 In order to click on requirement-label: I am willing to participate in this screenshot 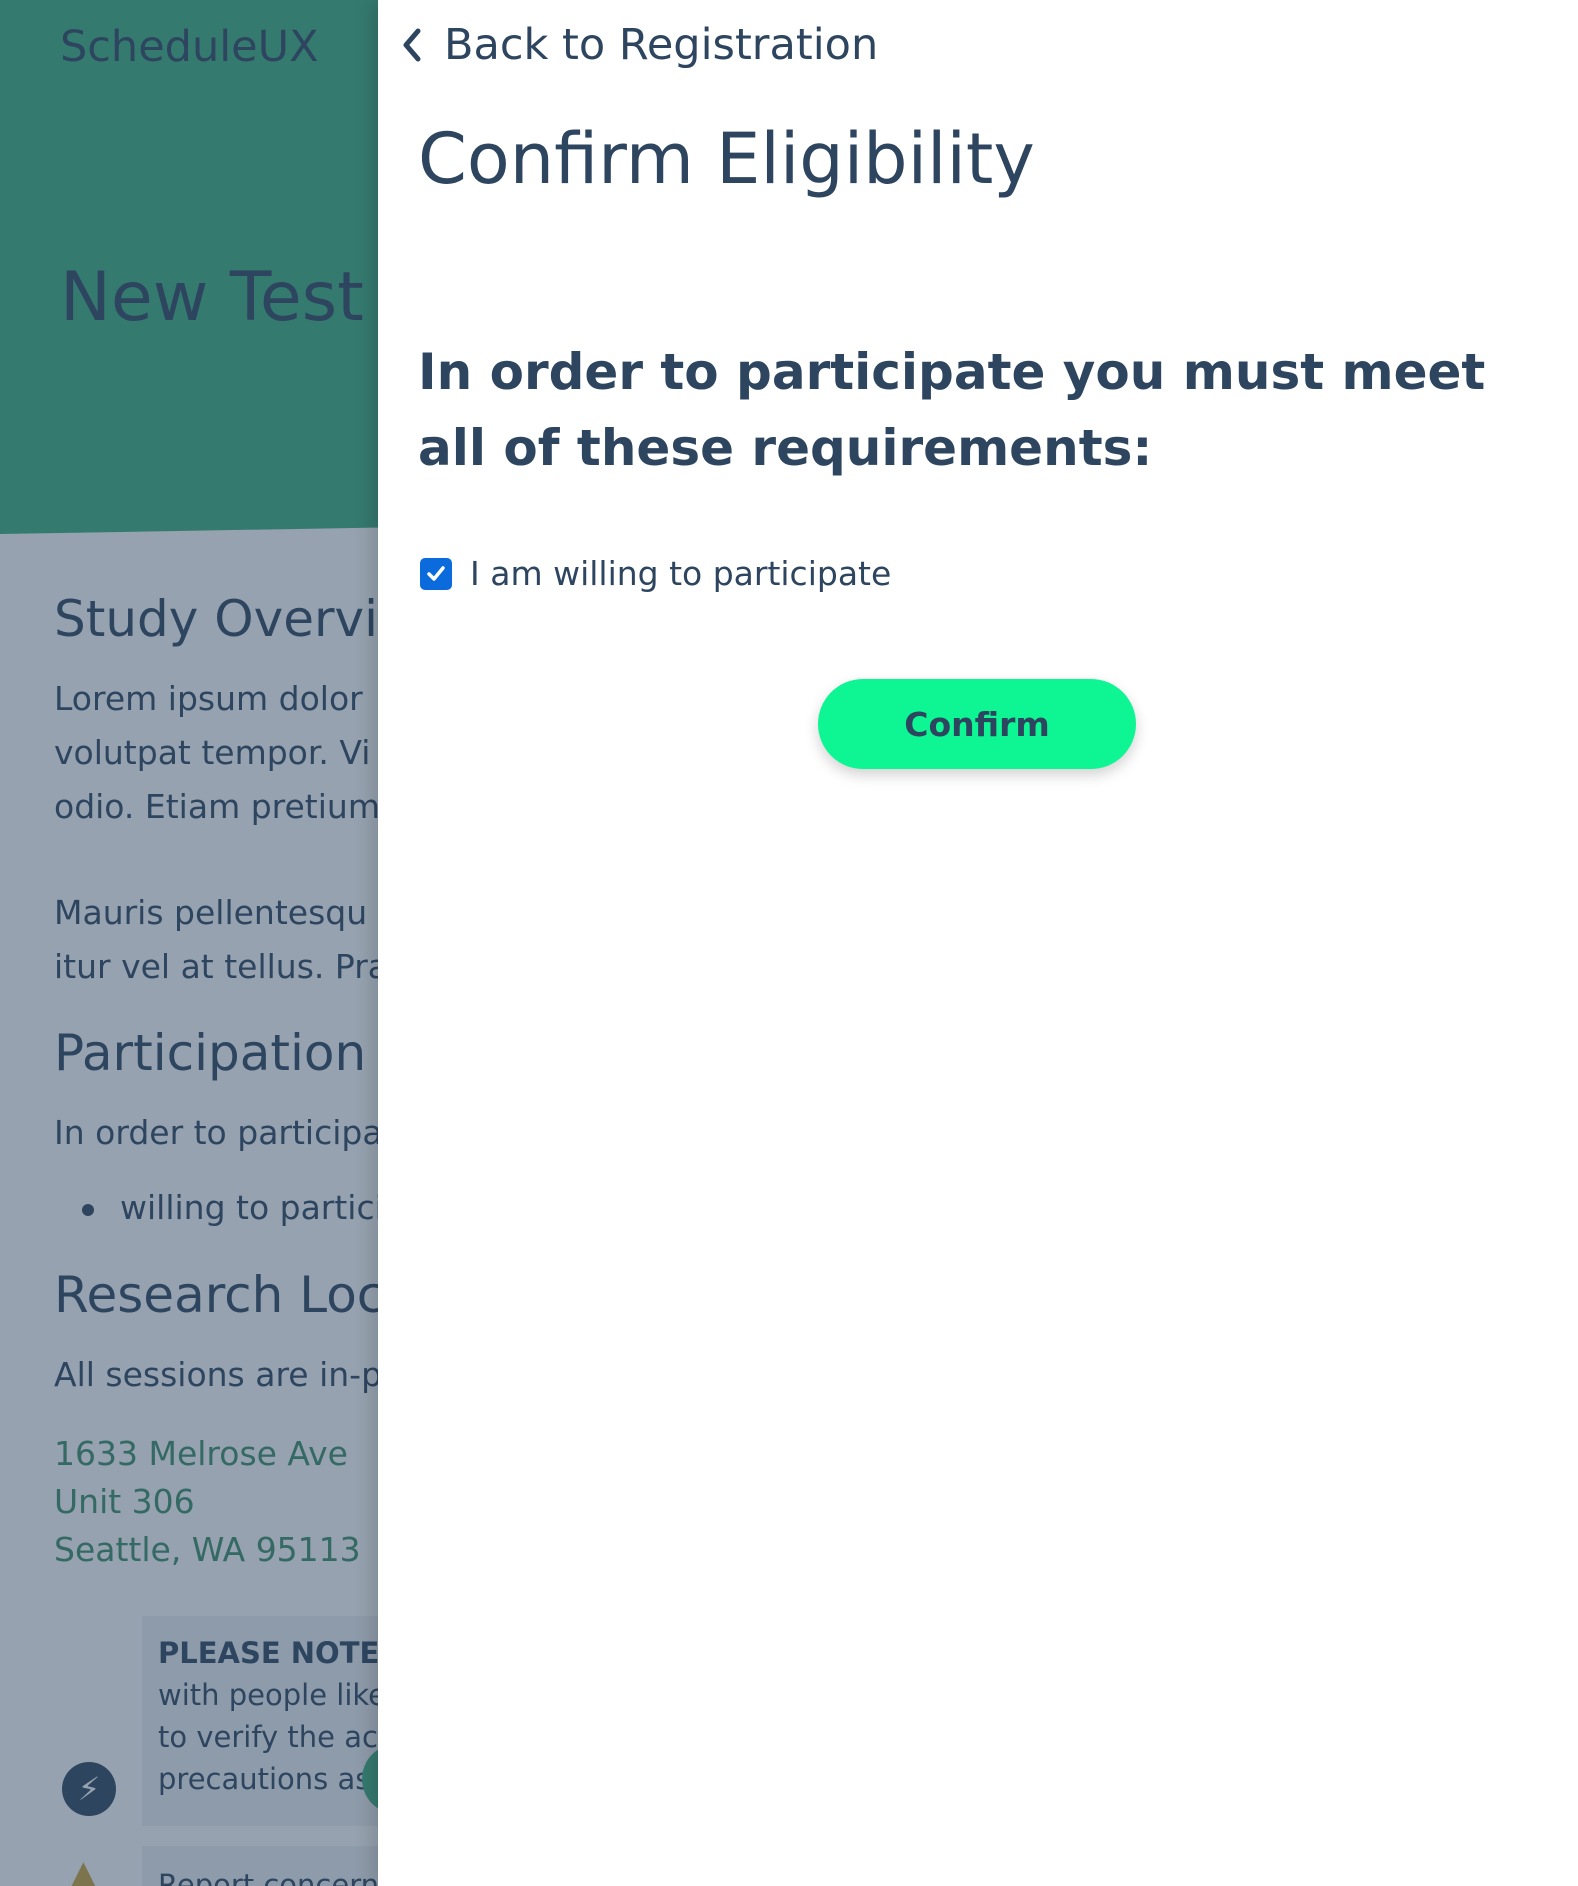, I will do `click(681, 573)`.